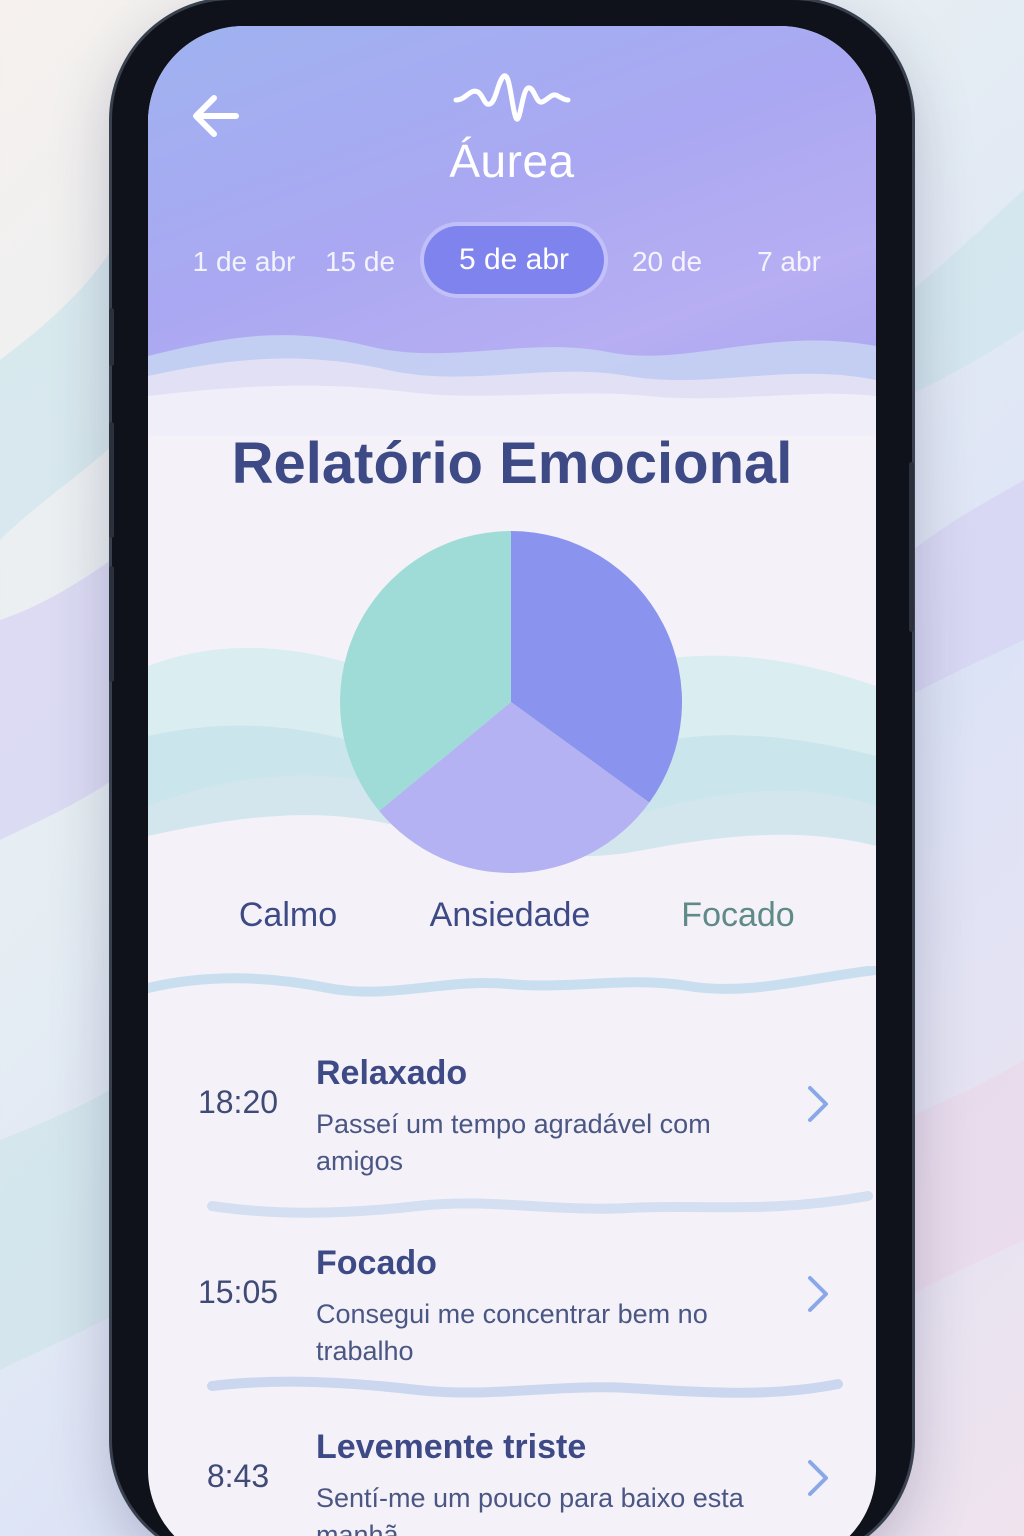 This screenshot has width=1024, height=1536. Describe the element at coordinates (238, 1292) in the screenshot. I see `entry-time: 15:05` at that location.